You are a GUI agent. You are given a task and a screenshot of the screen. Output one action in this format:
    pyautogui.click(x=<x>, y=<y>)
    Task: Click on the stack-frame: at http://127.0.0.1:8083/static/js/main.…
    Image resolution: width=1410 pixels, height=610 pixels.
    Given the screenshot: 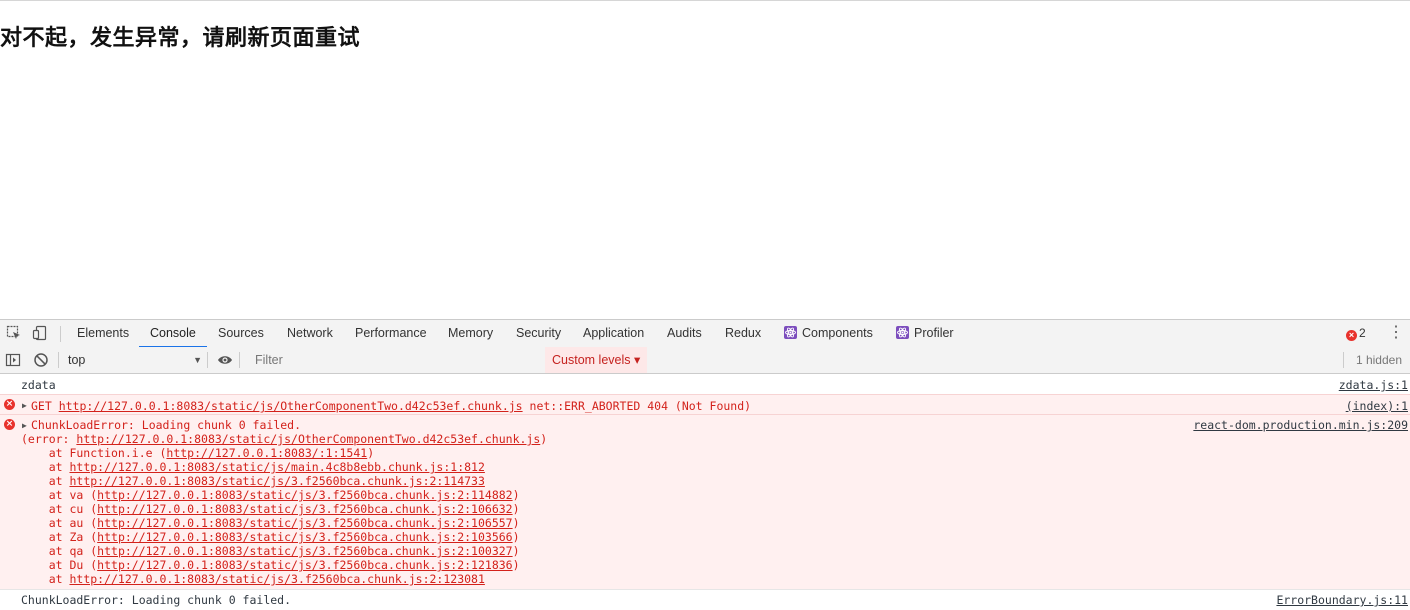 What is the action you would take?
    pyautogui.click(x=253, y=467)
    